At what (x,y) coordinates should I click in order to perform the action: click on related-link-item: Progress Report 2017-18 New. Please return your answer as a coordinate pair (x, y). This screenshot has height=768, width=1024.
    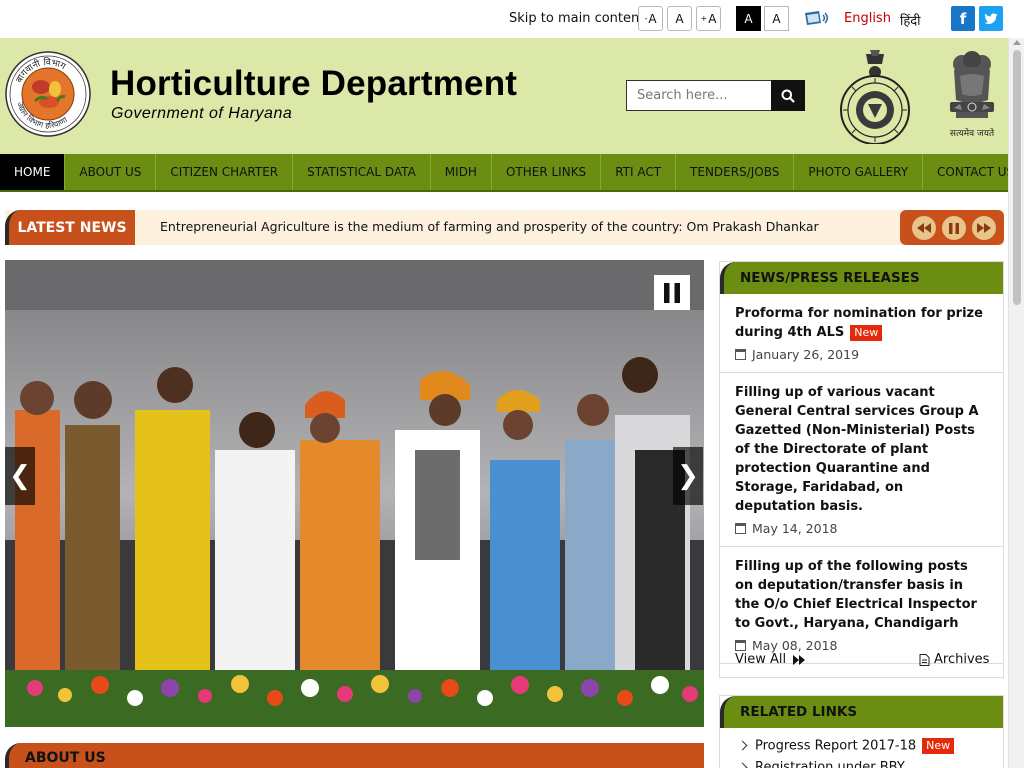
    Looking at the image, I should click on (861, 745).